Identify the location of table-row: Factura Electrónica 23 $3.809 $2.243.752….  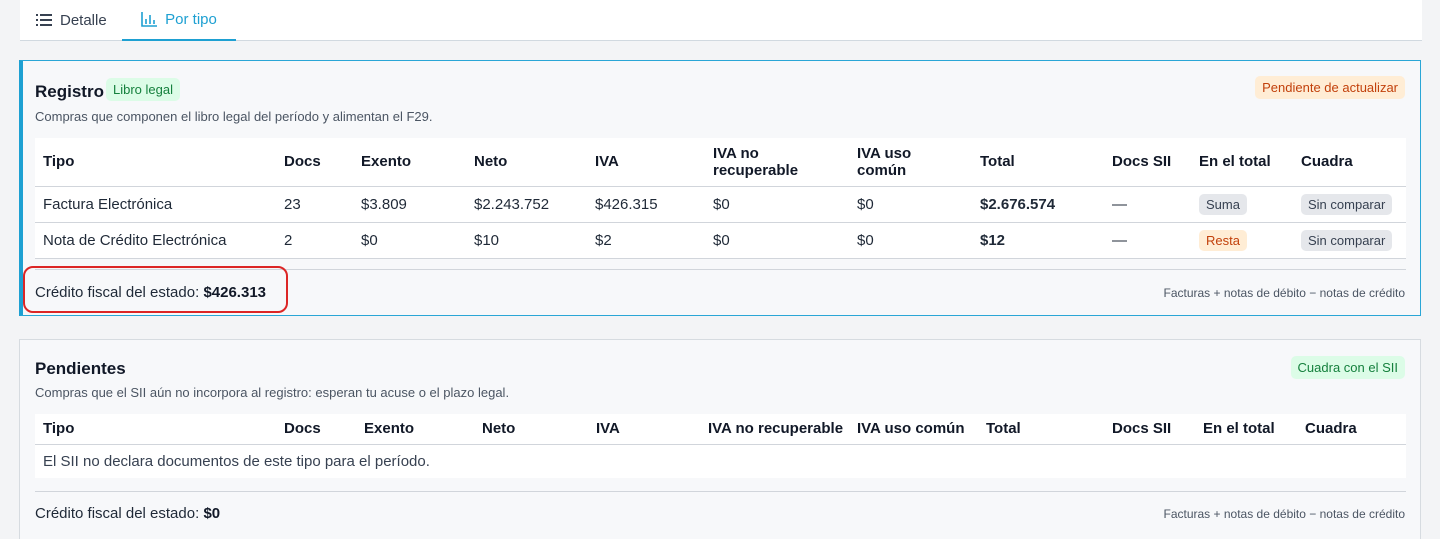
(720, 204).